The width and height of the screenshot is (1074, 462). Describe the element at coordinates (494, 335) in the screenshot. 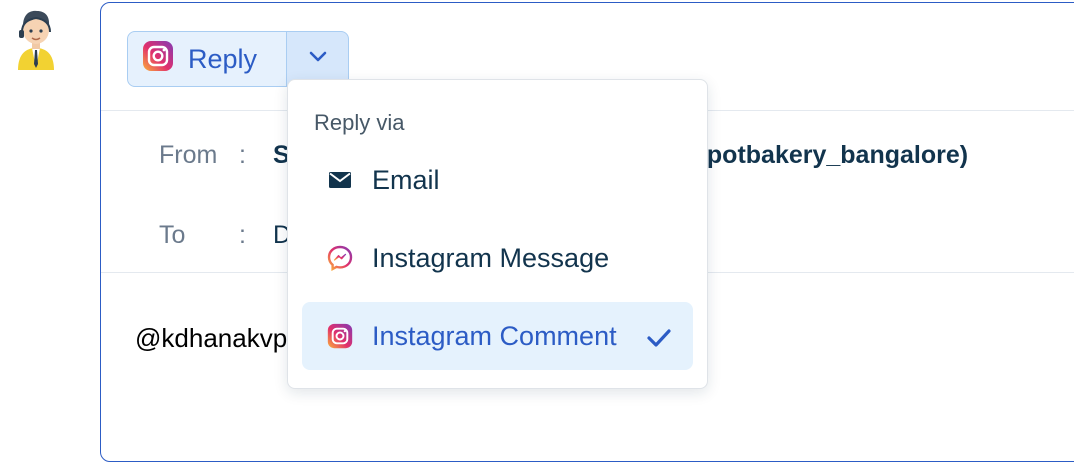

I see `menu-item-label: Instagram Comment` at that location.